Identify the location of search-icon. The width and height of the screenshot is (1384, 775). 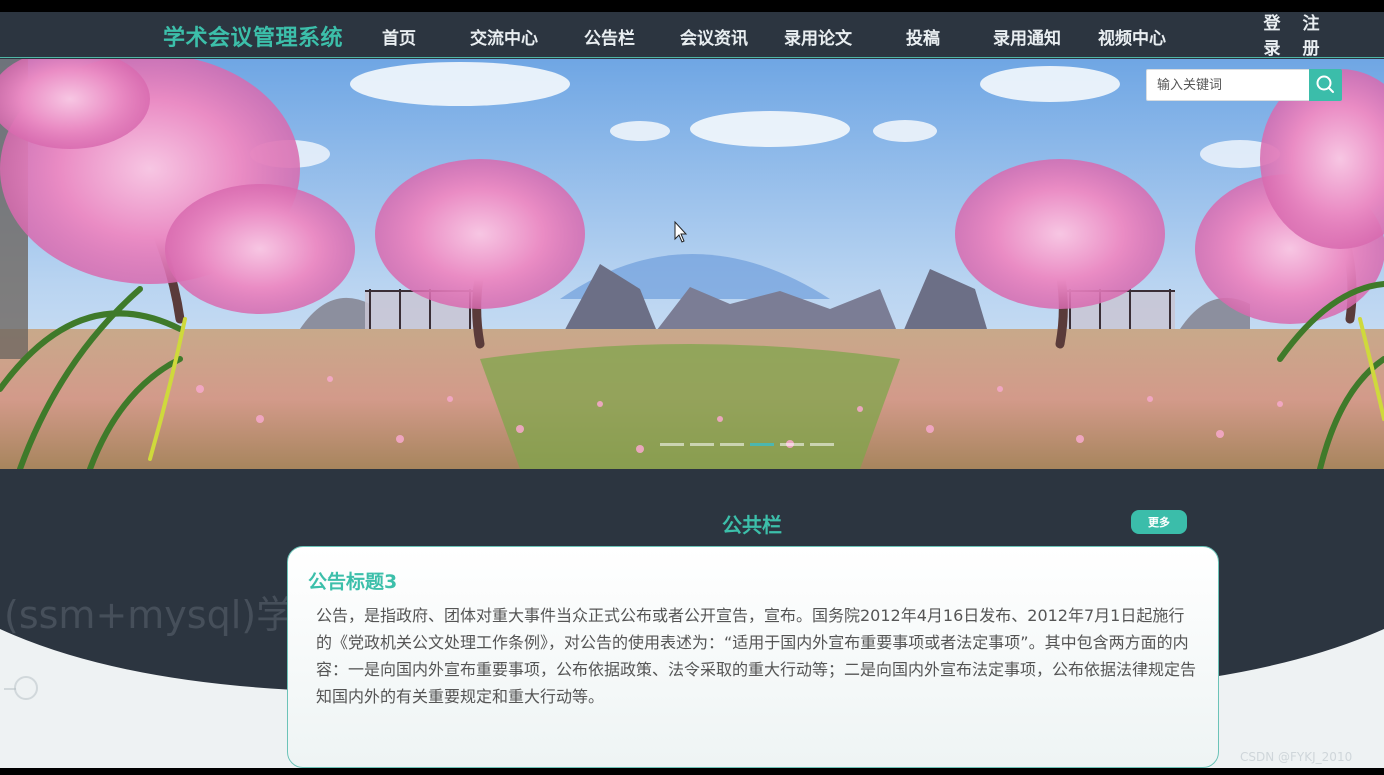
(1325, 84).